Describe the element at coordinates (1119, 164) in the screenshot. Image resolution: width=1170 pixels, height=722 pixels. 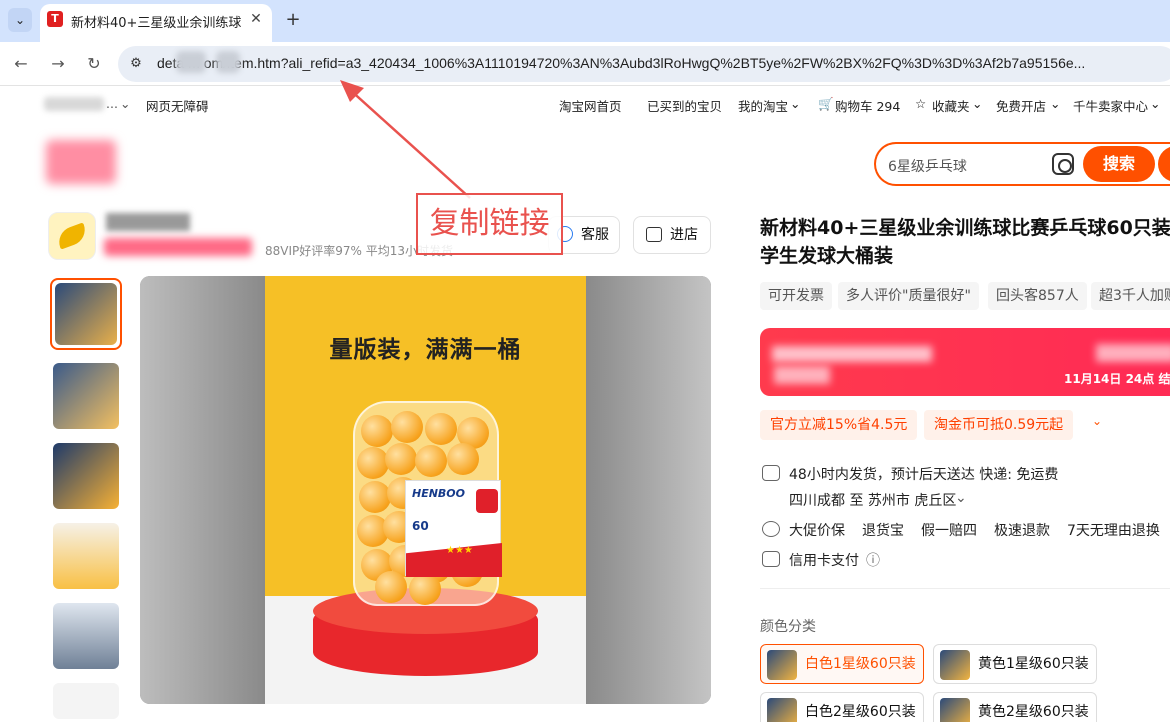
I see `search-button: 搜索` at that location.